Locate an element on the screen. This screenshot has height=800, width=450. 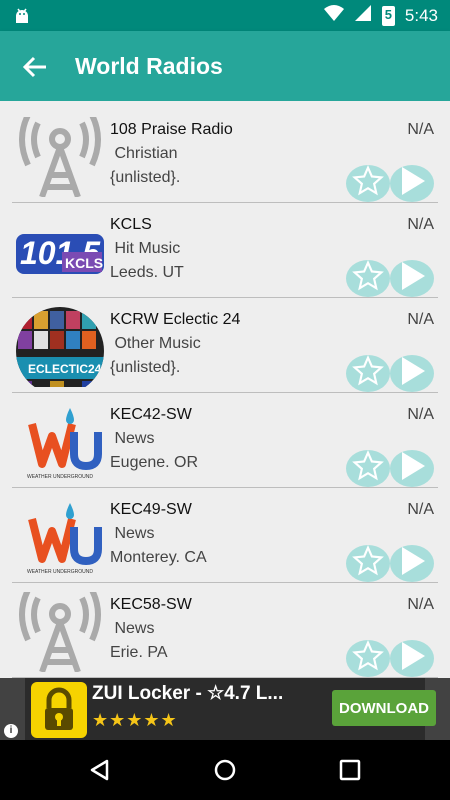
station-location: Erie. PA is located at coordinates (139, 652).